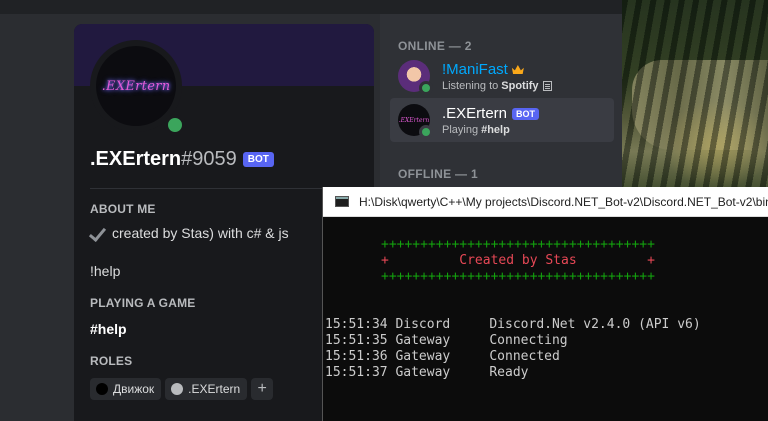  I want to click on console-line: + Created by Stas +, so click(518, 260).